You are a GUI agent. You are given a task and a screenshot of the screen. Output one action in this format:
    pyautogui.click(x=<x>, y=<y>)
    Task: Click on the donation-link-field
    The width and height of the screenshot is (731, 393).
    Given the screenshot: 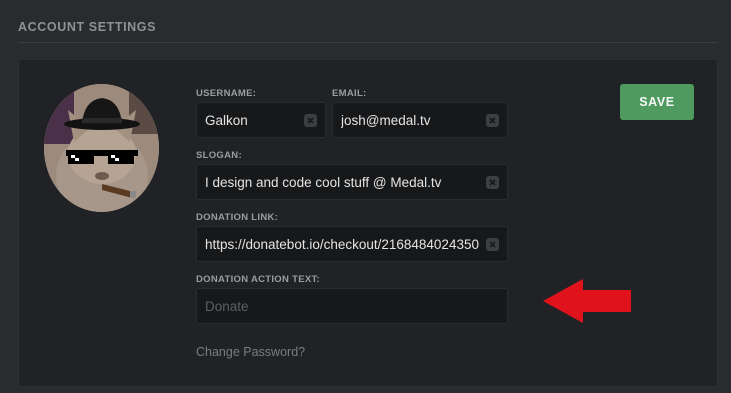 What is the action you would take?
    pyautogui.click(x=352, y=244)
    